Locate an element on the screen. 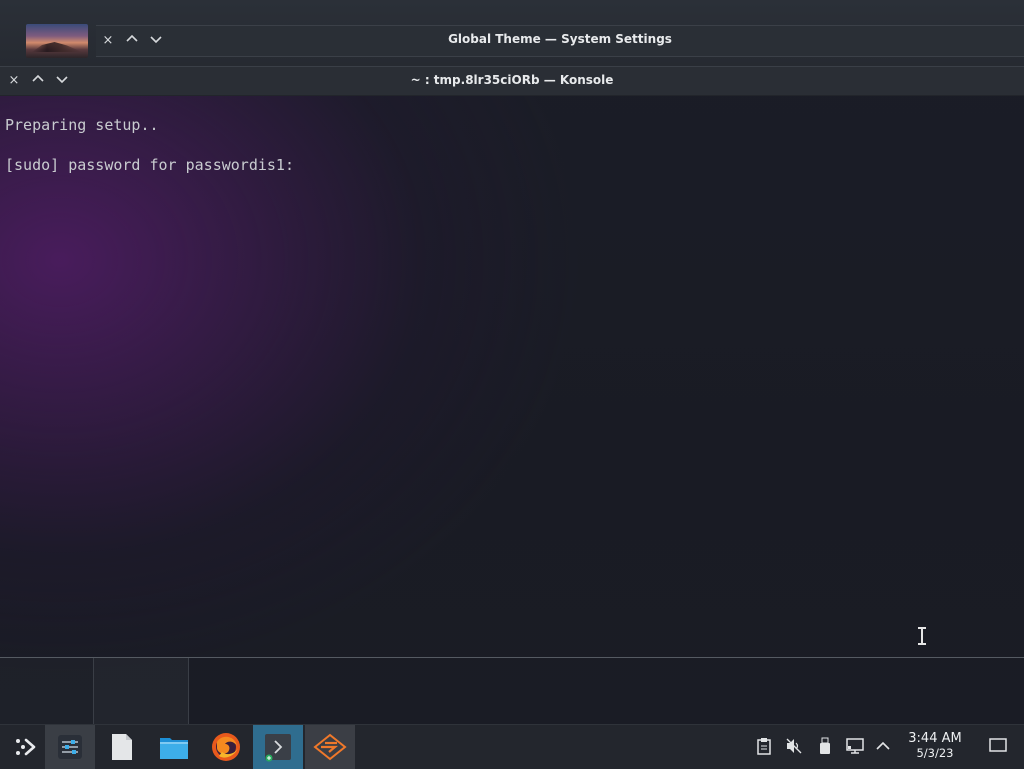 This screenshot has height=769, width=1024. konsole-titlebar: × ~ : tmp.8lr35ciORb — Konsole is located at coordinates (512, 81).